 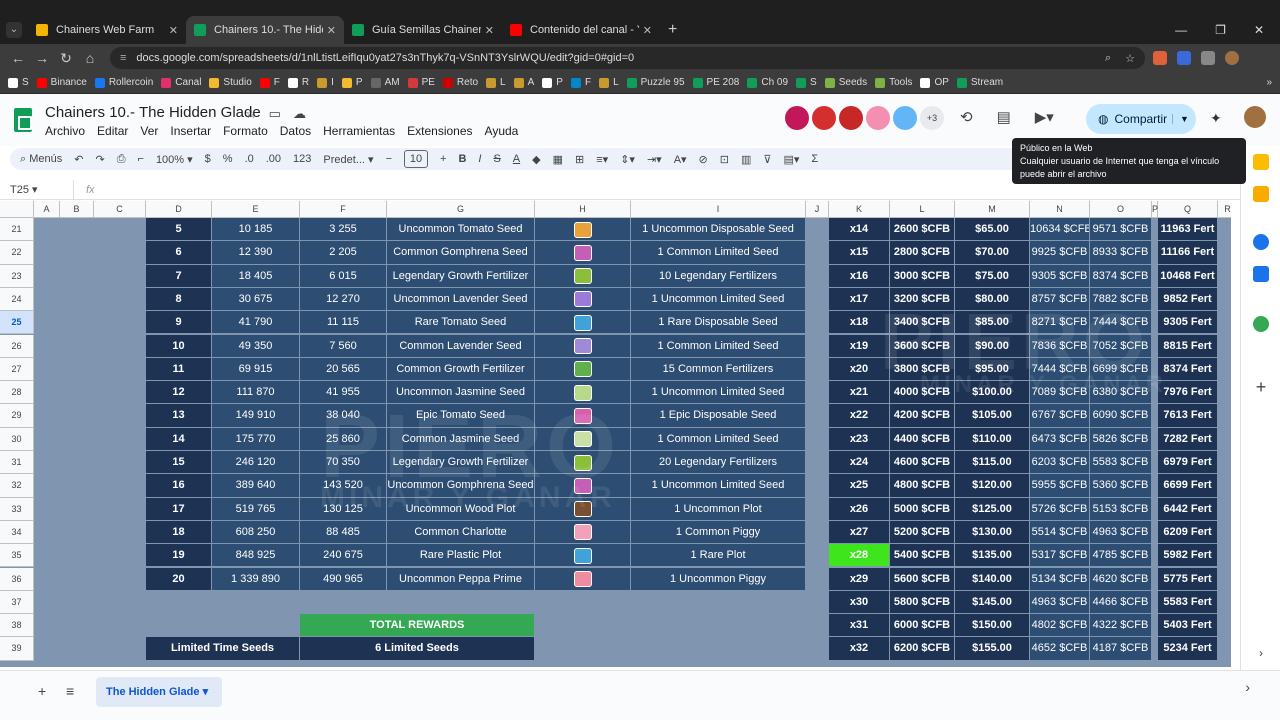 What do you see at coordinates (1004, 117) in the screenshot?
I see `comments-icon: ▤` at bounding box center [1004, 117].